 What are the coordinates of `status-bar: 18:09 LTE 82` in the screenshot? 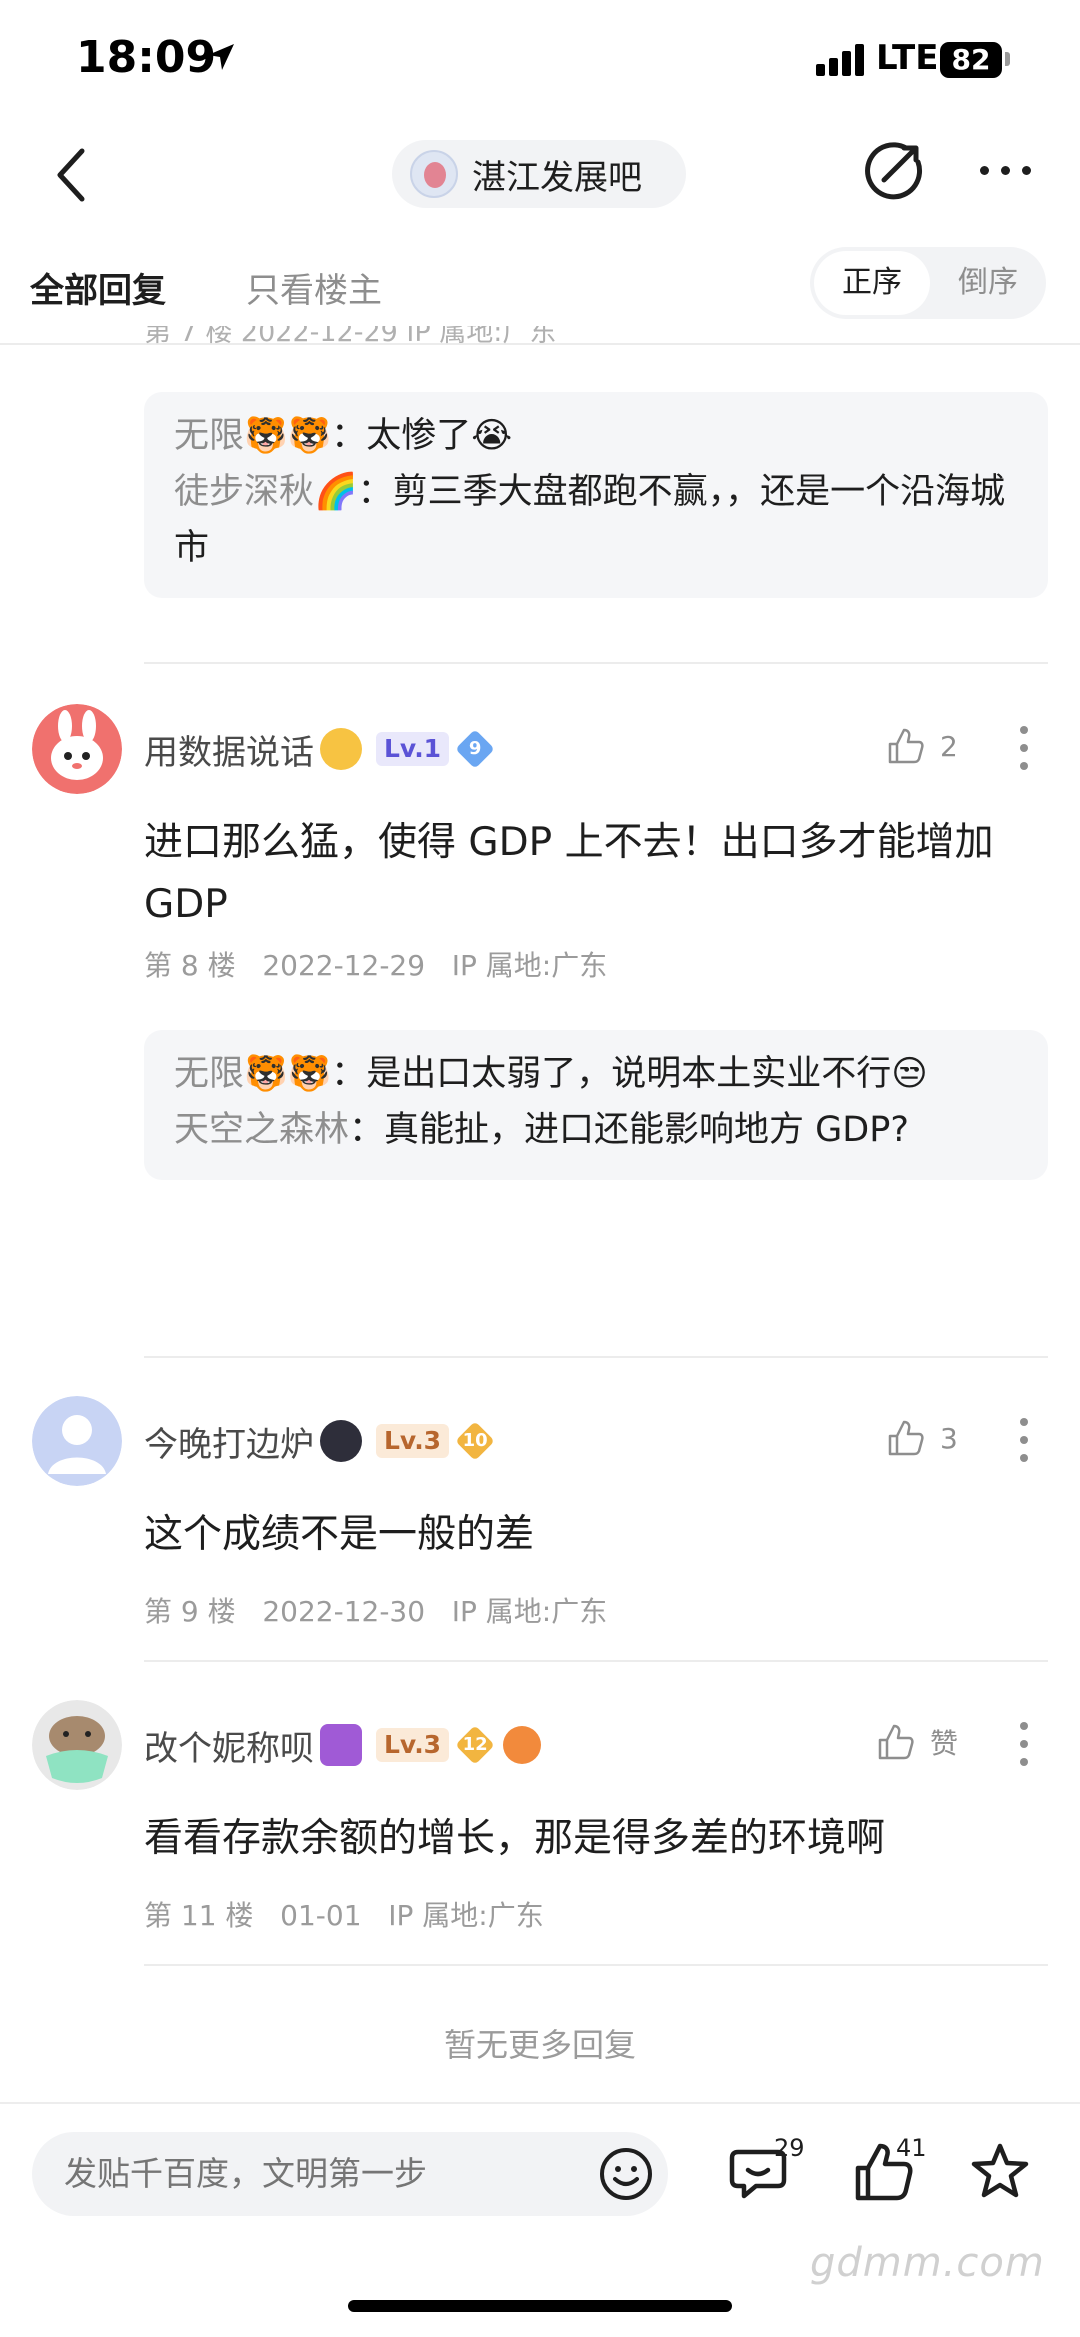 It's located at (540, 60).